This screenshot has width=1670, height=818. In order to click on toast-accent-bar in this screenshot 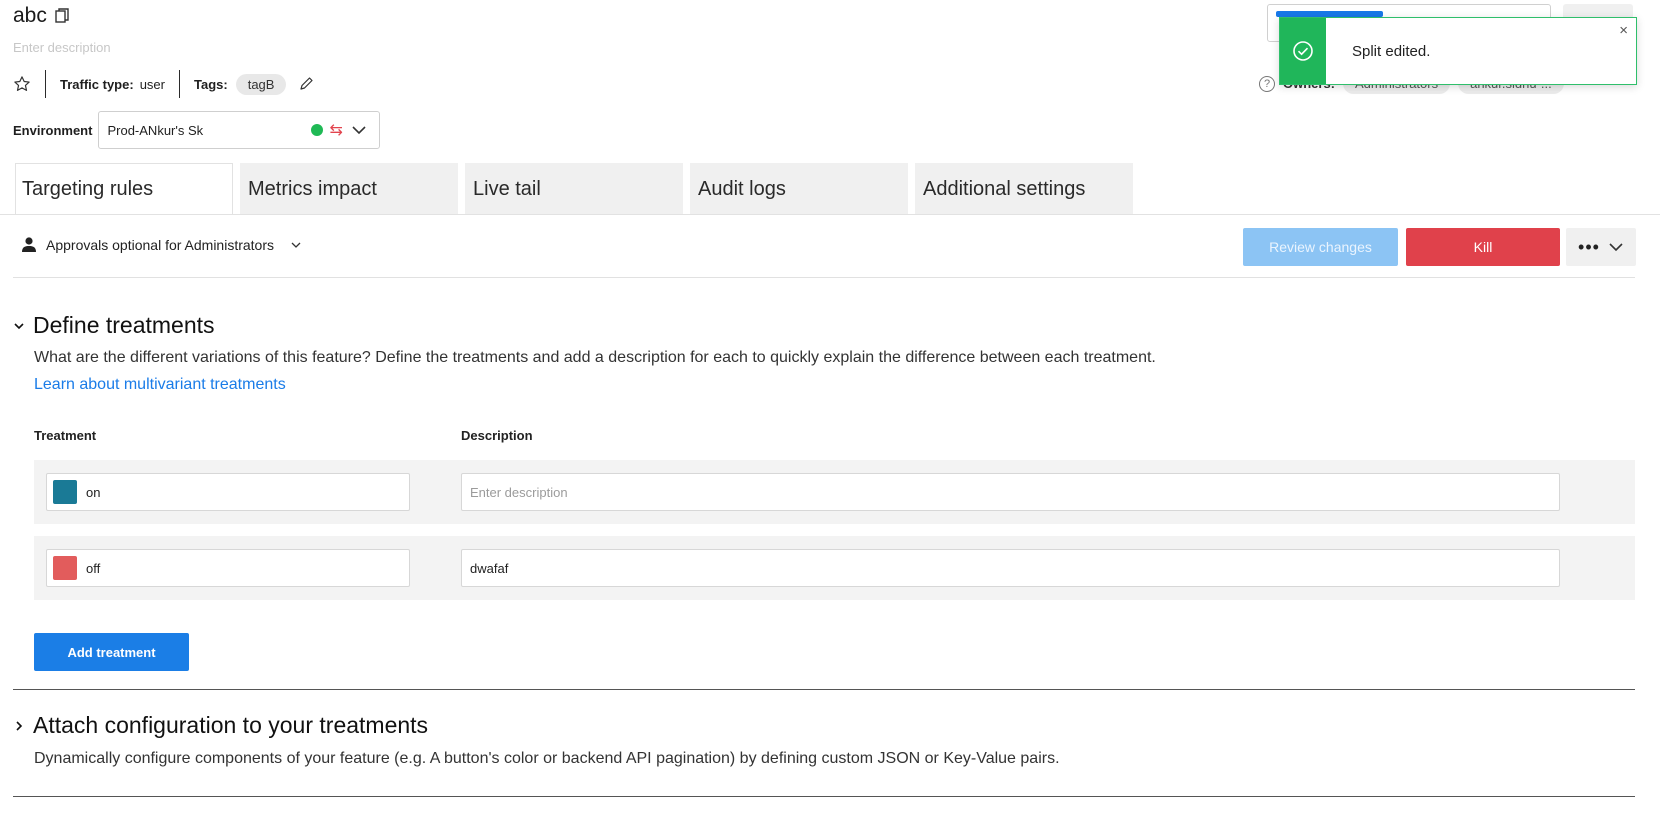, I will do `click(1303, 51)`.